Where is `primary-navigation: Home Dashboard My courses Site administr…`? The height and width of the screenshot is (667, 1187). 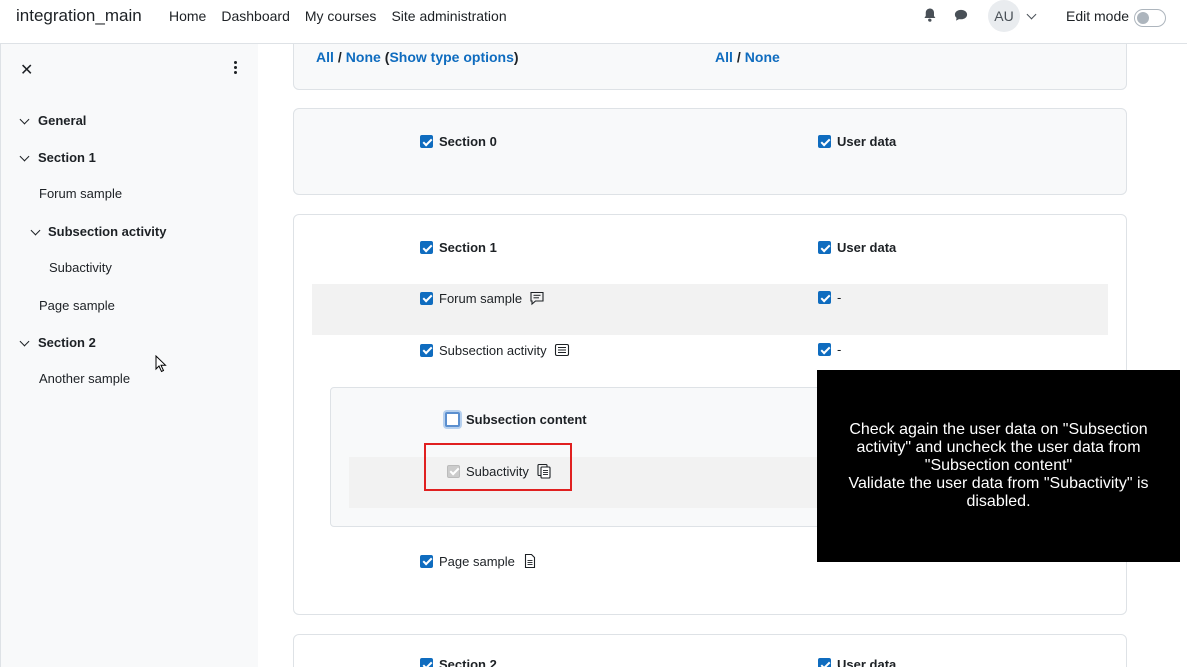 primary-navigation: Home Dashboard My courses Site administr… is located at coordinates (345, 16).